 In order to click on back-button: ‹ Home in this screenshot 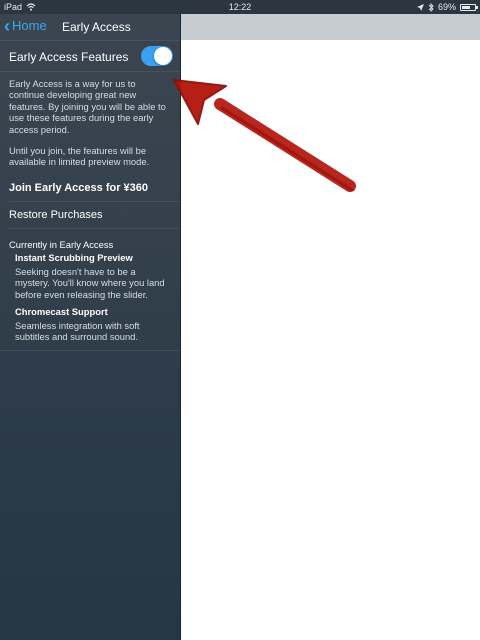, I will do `click(25, 25)`.